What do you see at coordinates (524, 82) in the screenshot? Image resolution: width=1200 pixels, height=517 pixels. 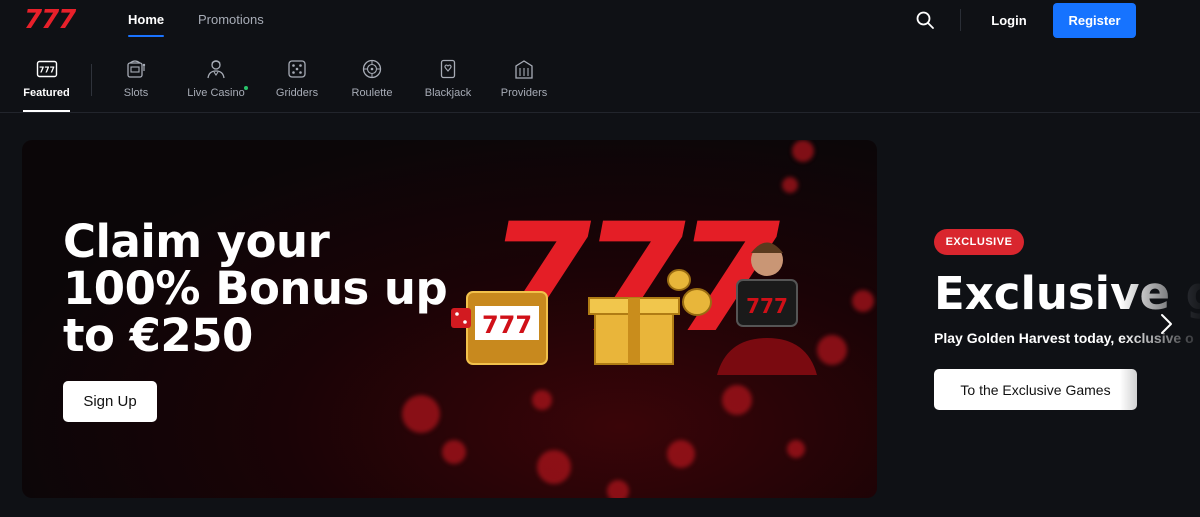 I see `tab-providers: Providers` at bounding box center [524, 82].